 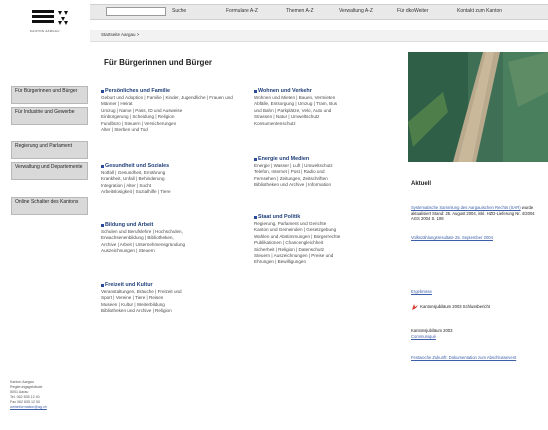 What do you see at coordinates (49, 116) in the screenshot?
I see `sidebar-item-industrie: Für Industrie und Gewerbe` at bounding box center [49, 116].